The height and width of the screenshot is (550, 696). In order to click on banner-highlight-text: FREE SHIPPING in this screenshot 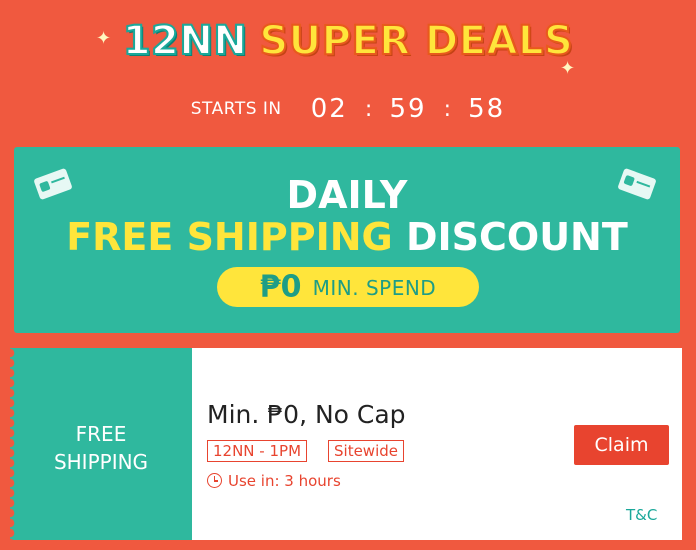, I will do `click(229, 237)`.